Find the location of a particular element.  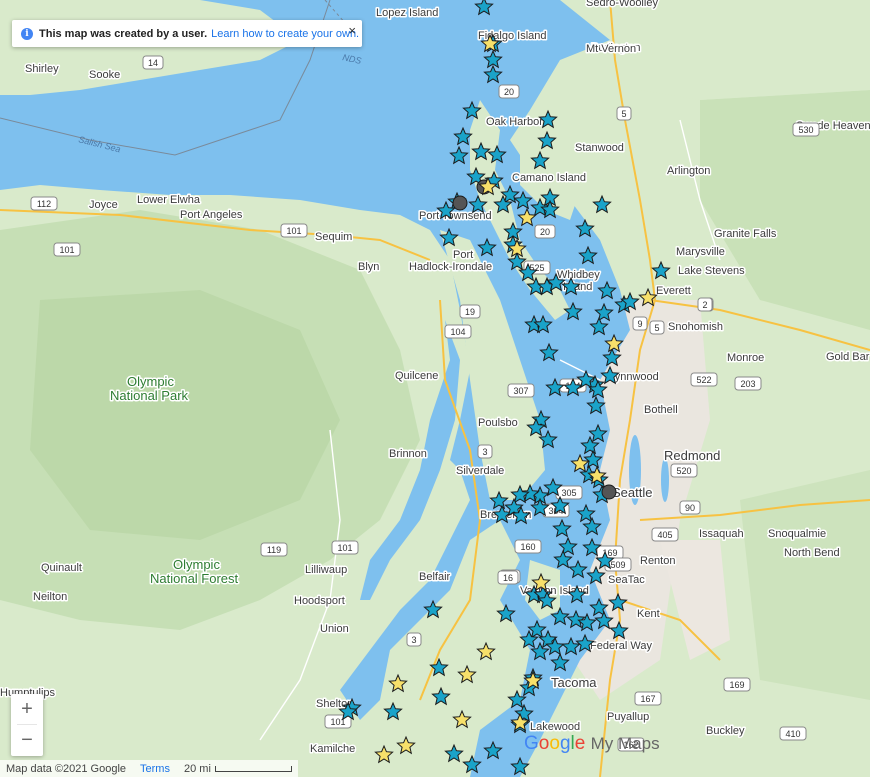

place-label: Granite Falls is located at coordinates (745, 234).